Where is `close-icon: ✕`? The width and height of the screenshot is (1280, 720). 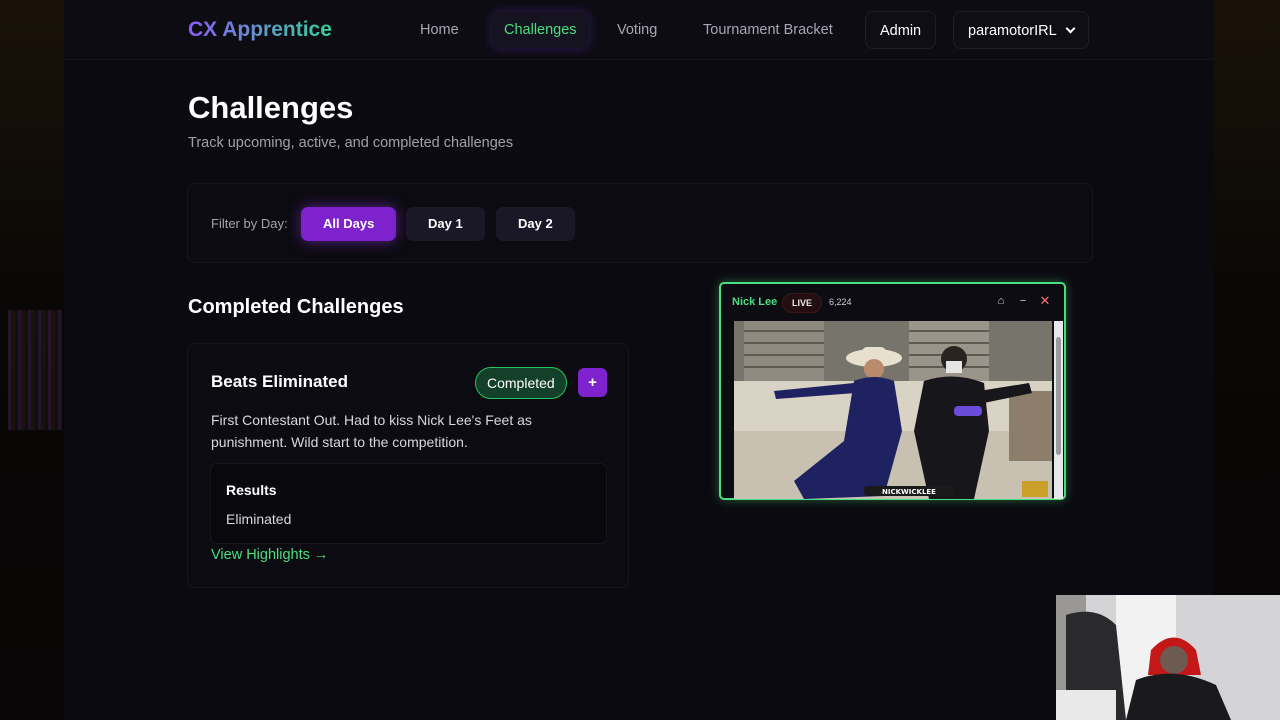 close-icon: ✕ is located at coordinates (1045, 301).